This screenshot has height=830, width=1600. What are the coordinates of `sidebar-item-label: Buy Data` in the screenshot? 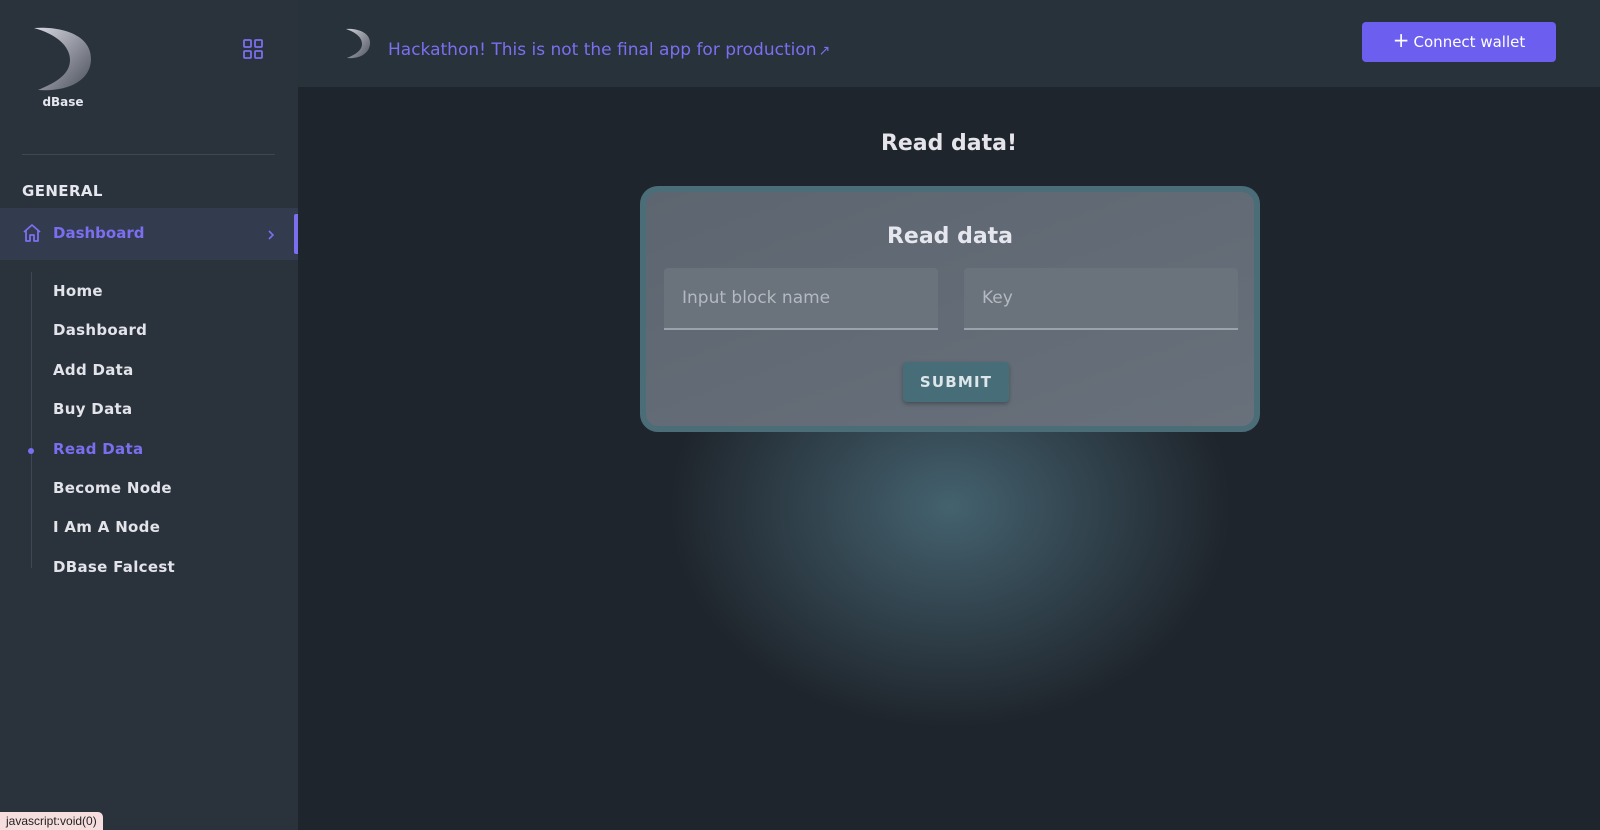 It's located at (93, 409).